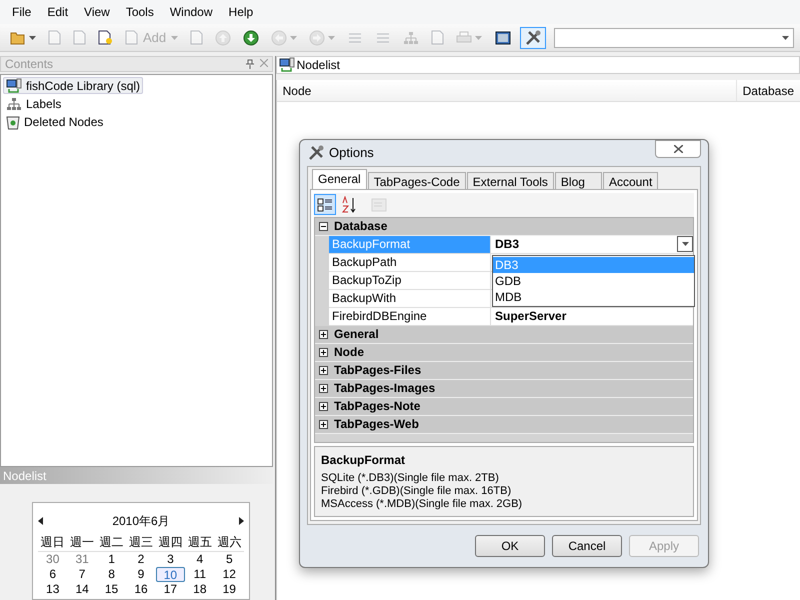 The height and width of the screenshot is (600, 800). I want to click on weekday-label: 週四, so click(170, 542).